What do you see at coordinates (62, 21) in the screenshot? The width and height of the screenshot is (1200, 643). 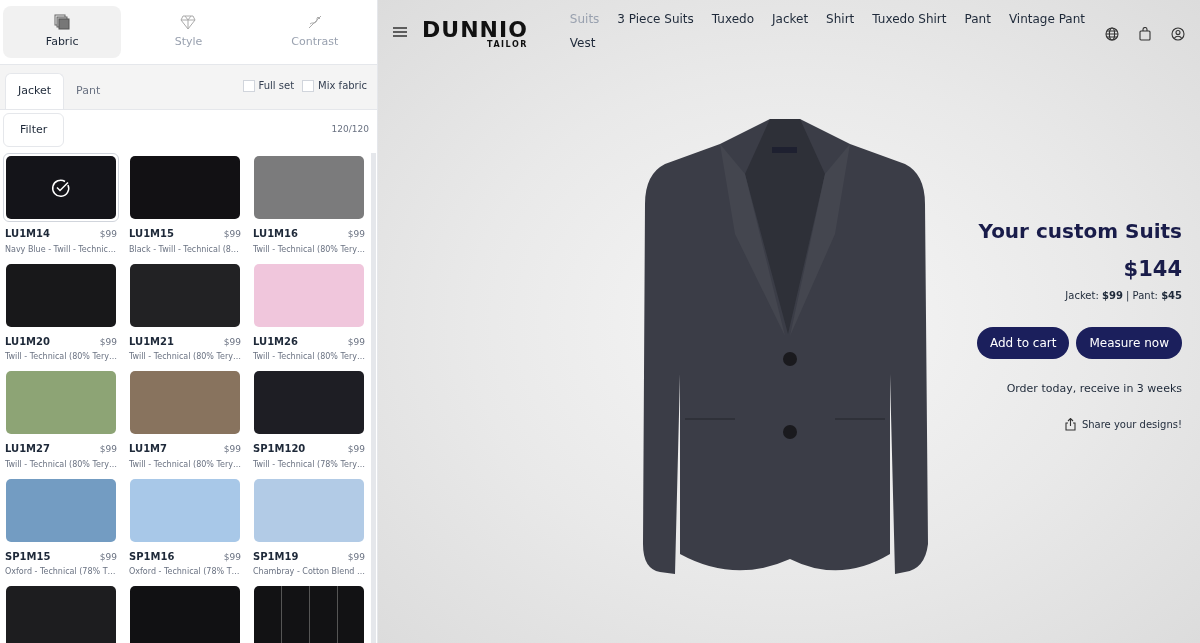 I see `fabric-layers-icon` at bounding box center [62, 21].